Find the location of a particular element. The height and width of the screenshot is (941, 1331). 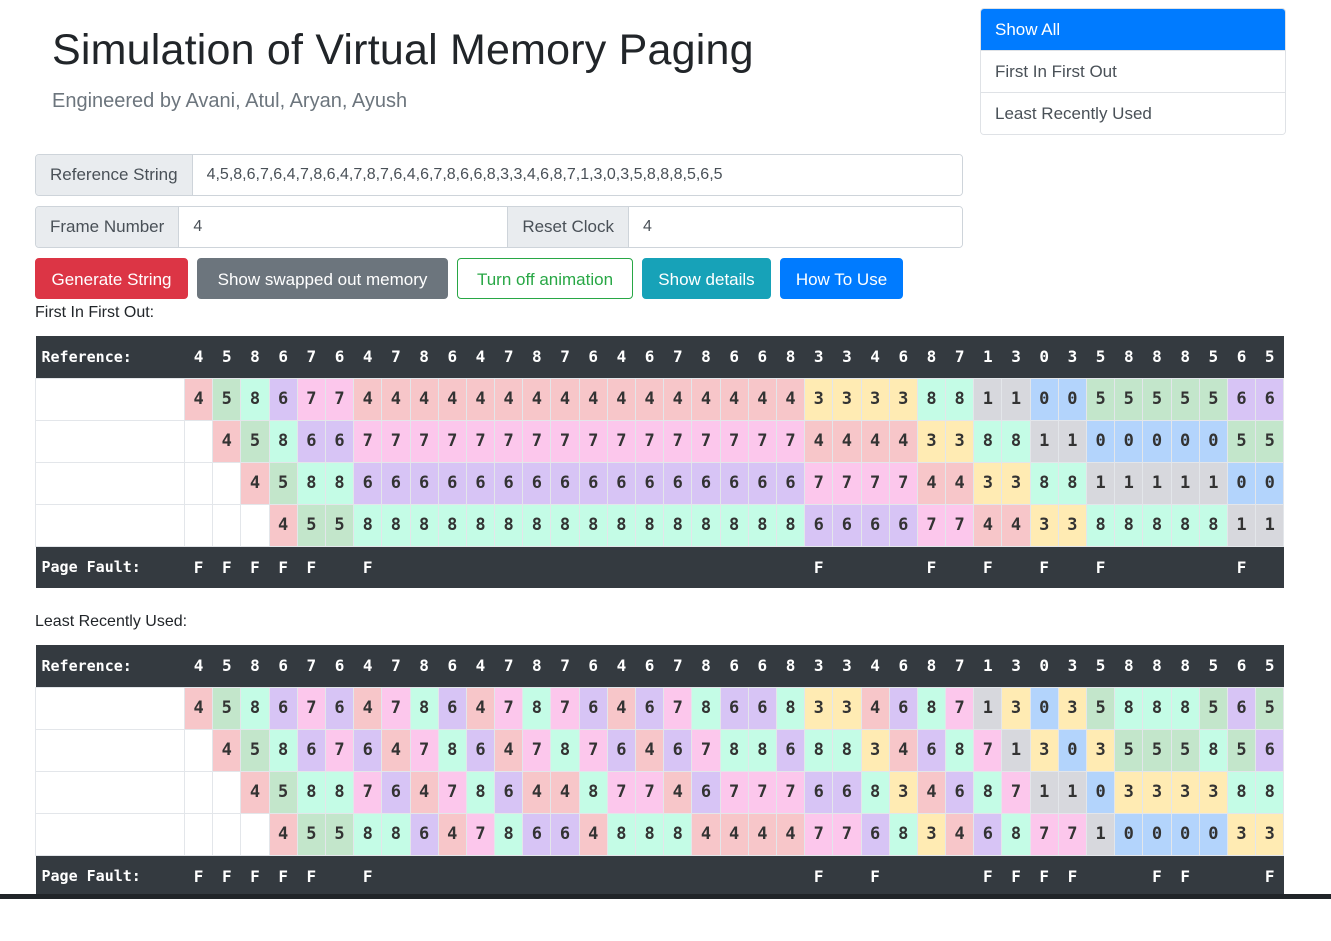

reference-cell: 4 is located at coordinates (875, 357).